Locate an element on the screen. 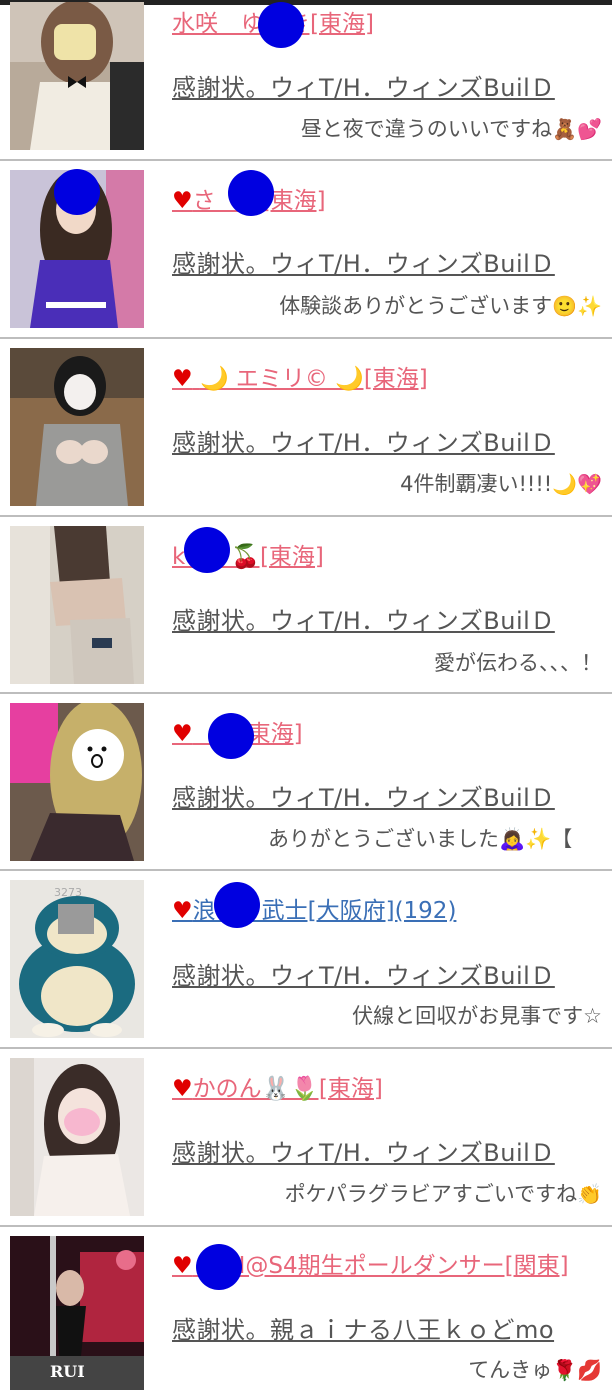  rose-icon: 🌹 is located at coordinates (565, 1370).